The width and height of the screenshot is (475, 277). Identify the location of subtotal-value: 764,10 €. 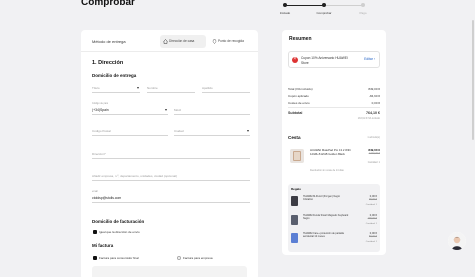
(373, 113).